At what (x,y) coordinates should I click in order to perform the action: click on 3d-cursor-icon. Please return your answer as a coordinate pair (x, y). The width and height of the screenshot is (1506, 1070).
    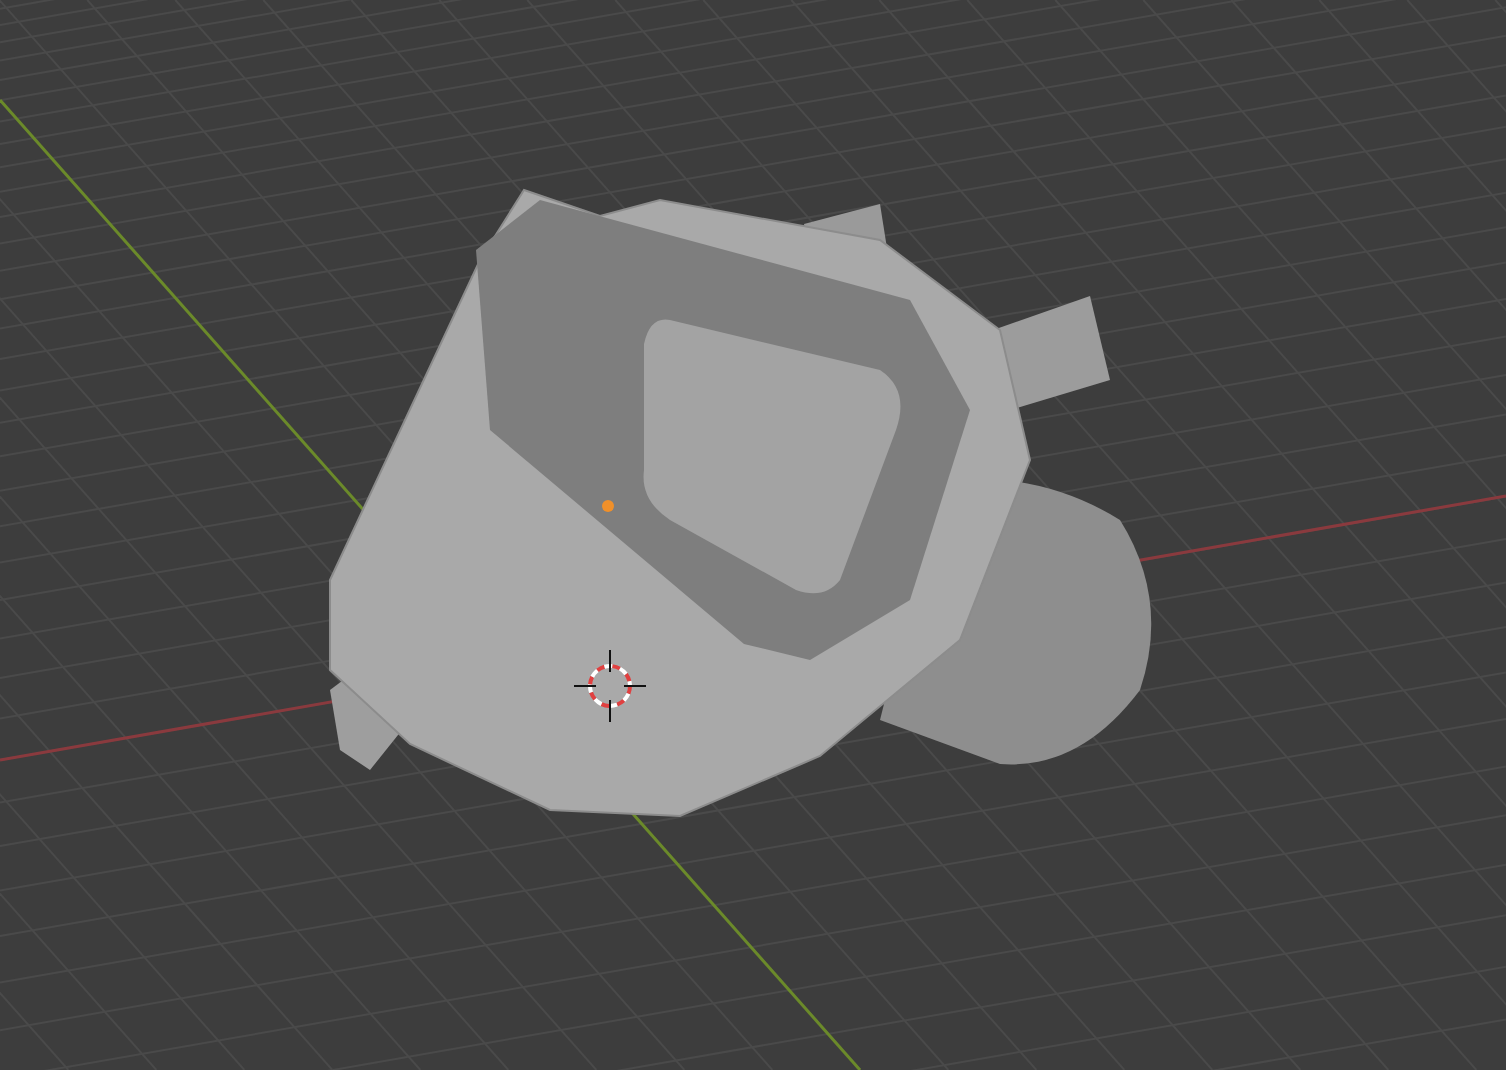
    Looking at the image, I should click on (610, 686).